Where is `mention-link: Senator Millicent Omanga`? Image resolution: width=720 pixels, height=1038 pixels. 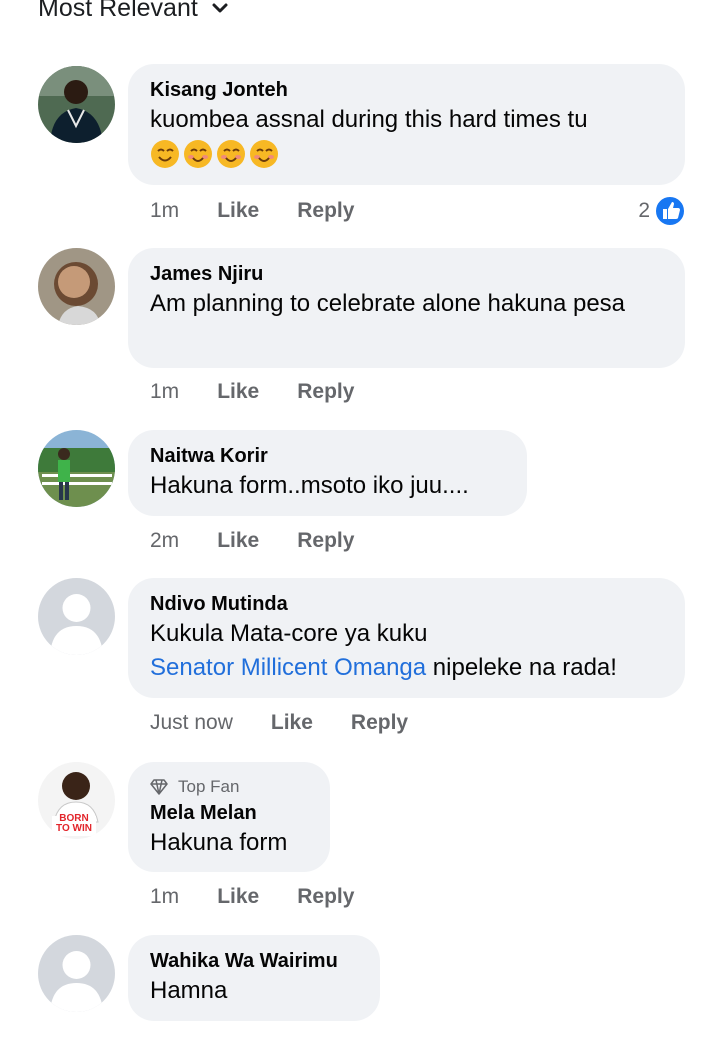 mention-link: Senator Millicent Omanga is located at coordinates (288, 667).